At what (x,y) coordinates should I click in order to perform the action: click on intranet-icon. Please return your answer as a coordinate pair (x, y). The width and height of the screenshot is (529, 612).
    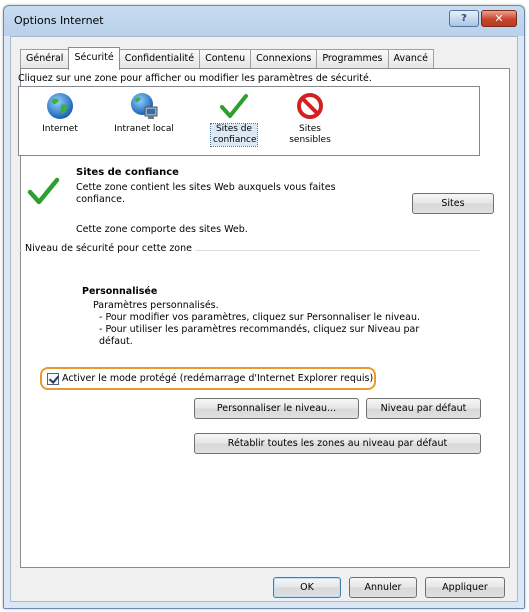
    Looking at the image, I should click on (144, 106).